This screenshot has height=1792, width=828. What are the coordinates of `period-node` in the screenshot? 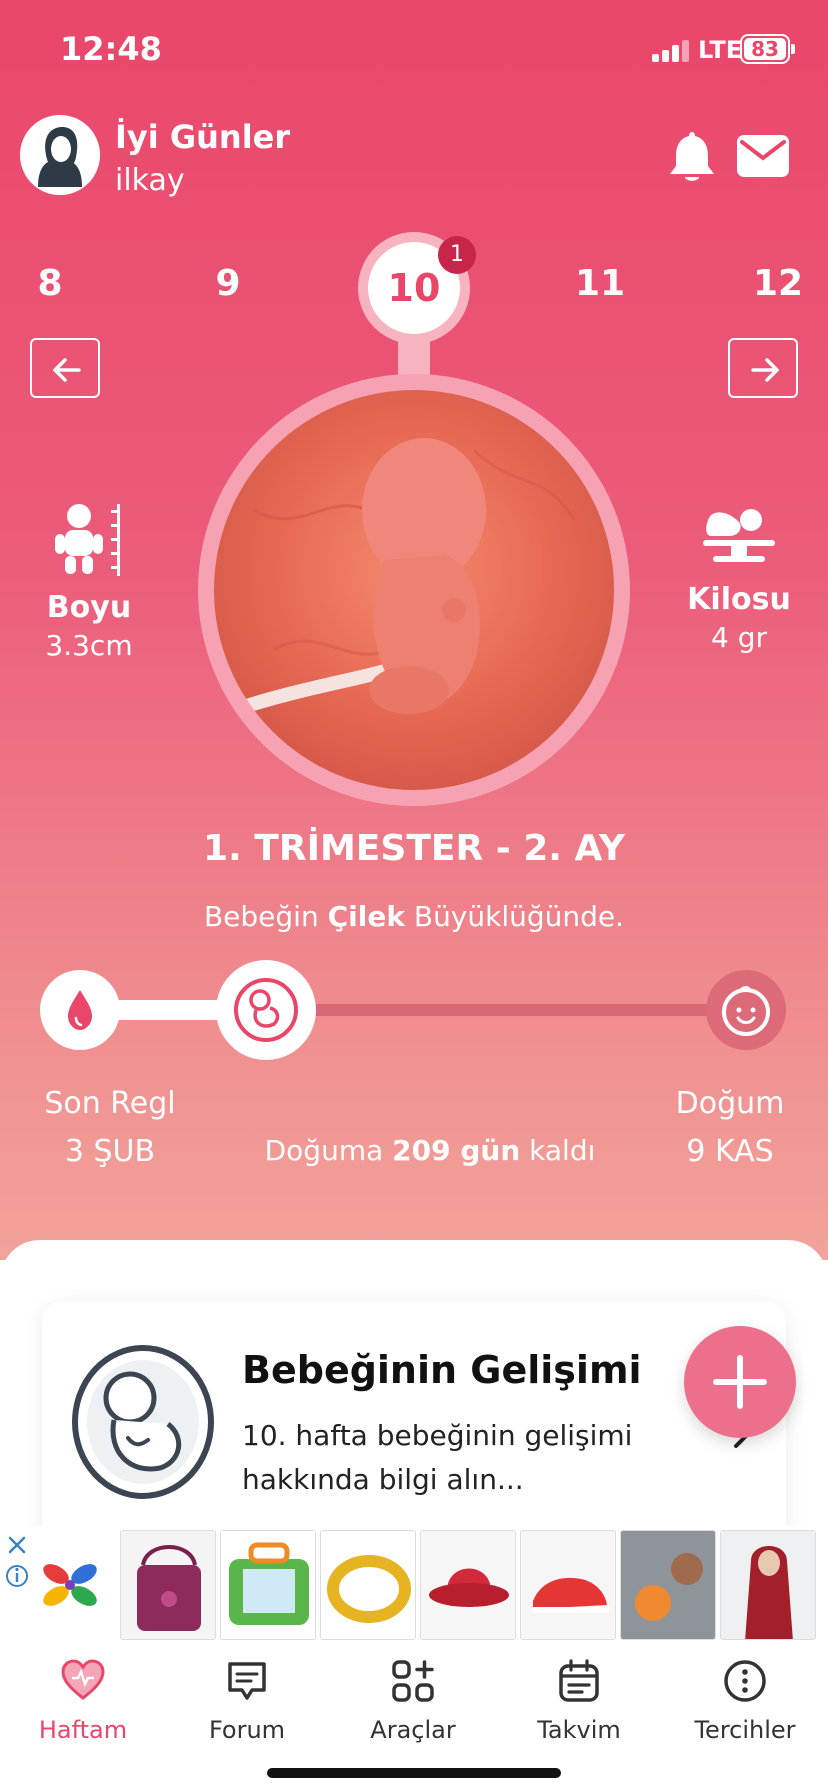 It's located at (80, 1010).